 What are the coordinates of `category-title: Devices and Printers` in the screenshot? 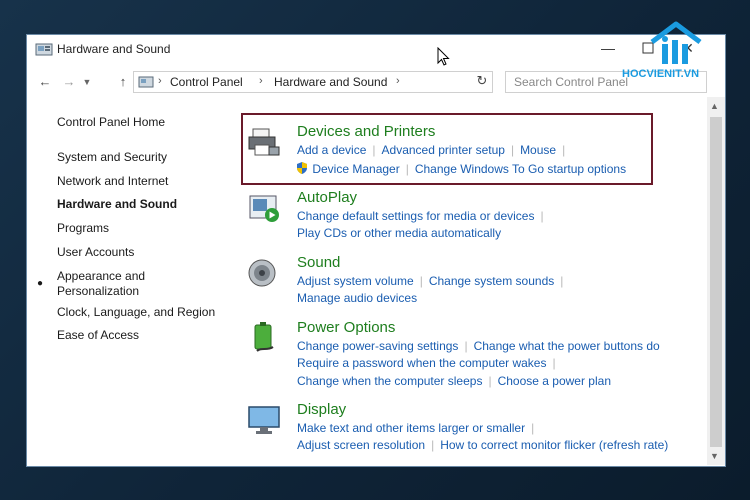 It's located at (366, 131).